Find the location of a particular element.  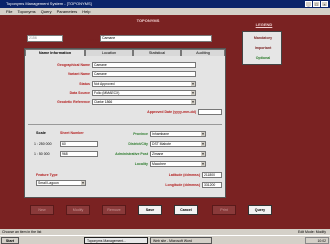

legend-important: Important is located at coordinates (263, 48).